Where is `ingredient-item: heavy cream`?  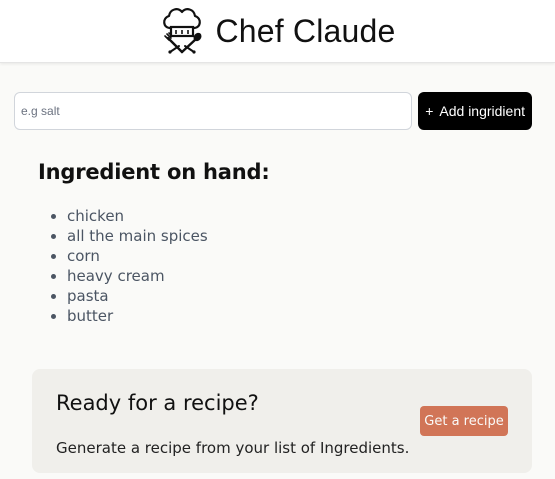
ingredient-item: heavy cream is located at coordinates (292, 276).